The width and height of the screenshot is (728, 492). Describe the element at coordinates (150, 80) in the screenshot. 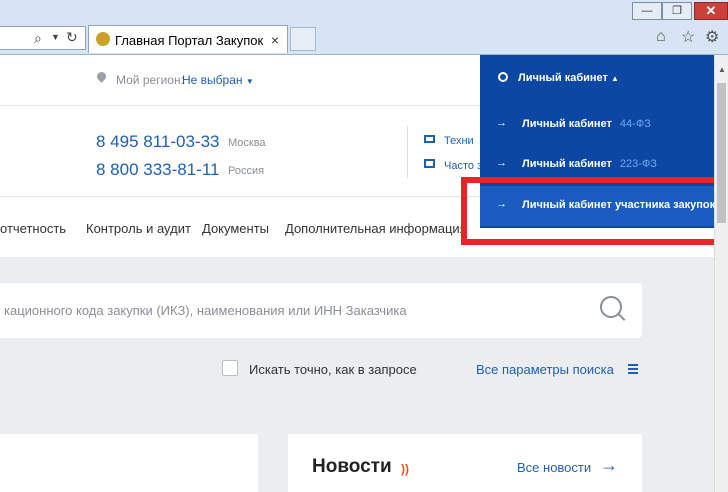

I see `region-label: Мой регион:` at that location.